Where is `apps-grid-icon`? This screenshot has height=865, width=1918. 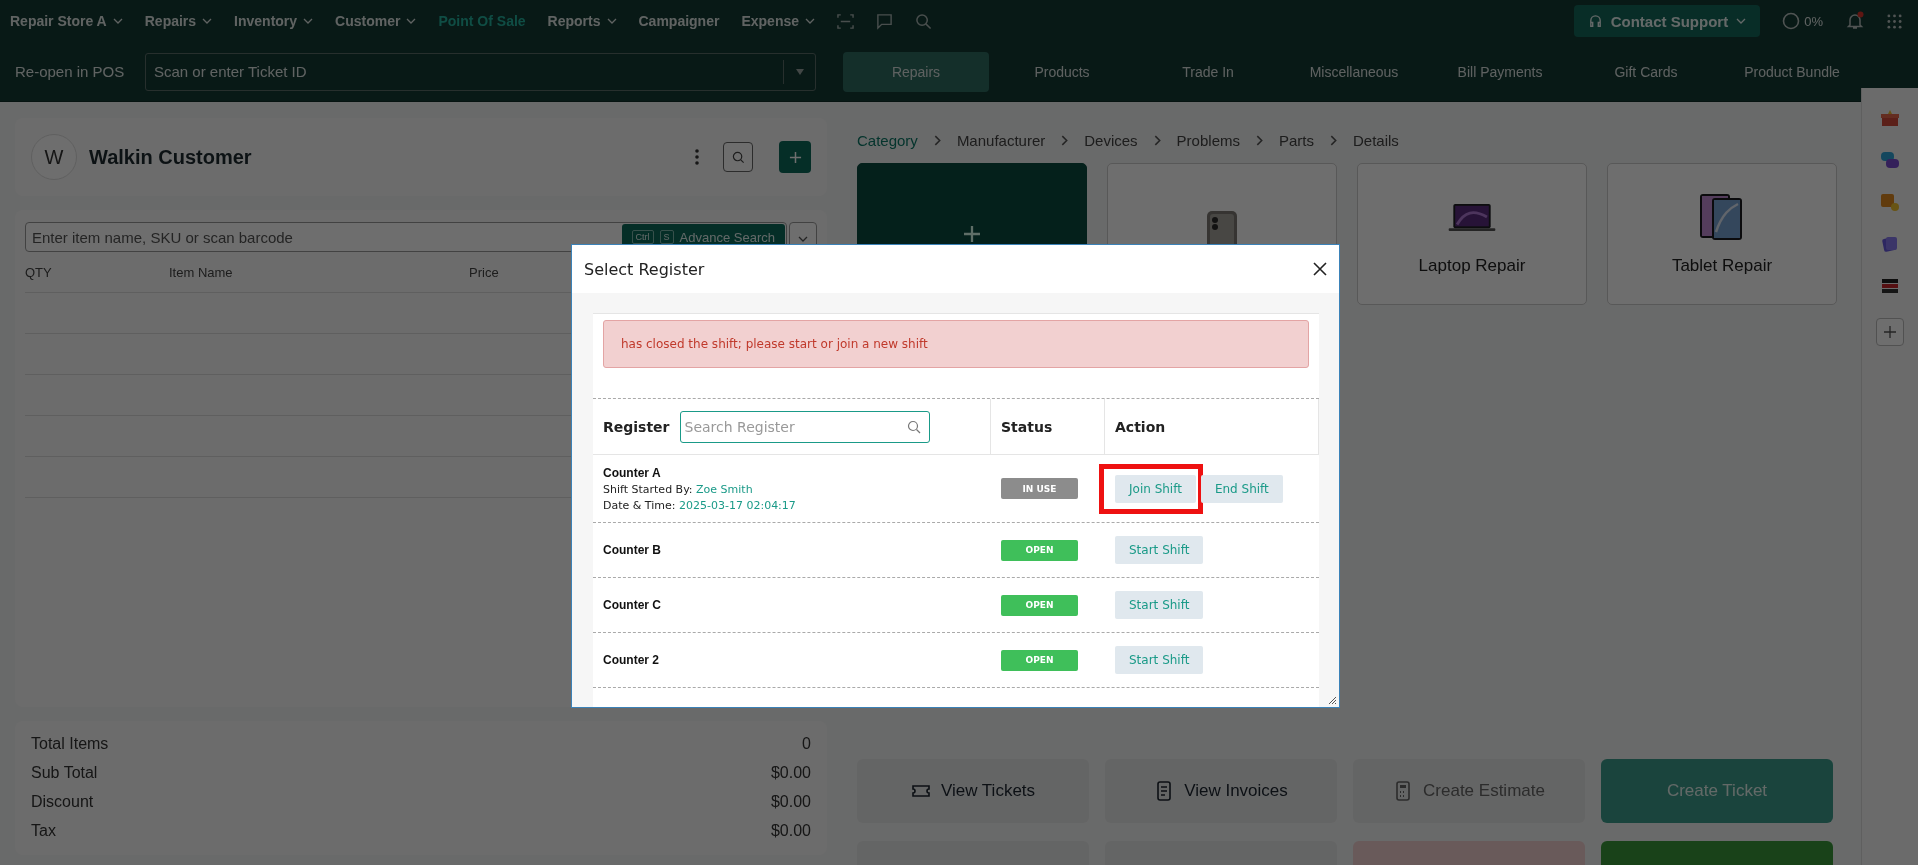
apps-grid-icon is located at coordinates (1894, 21).